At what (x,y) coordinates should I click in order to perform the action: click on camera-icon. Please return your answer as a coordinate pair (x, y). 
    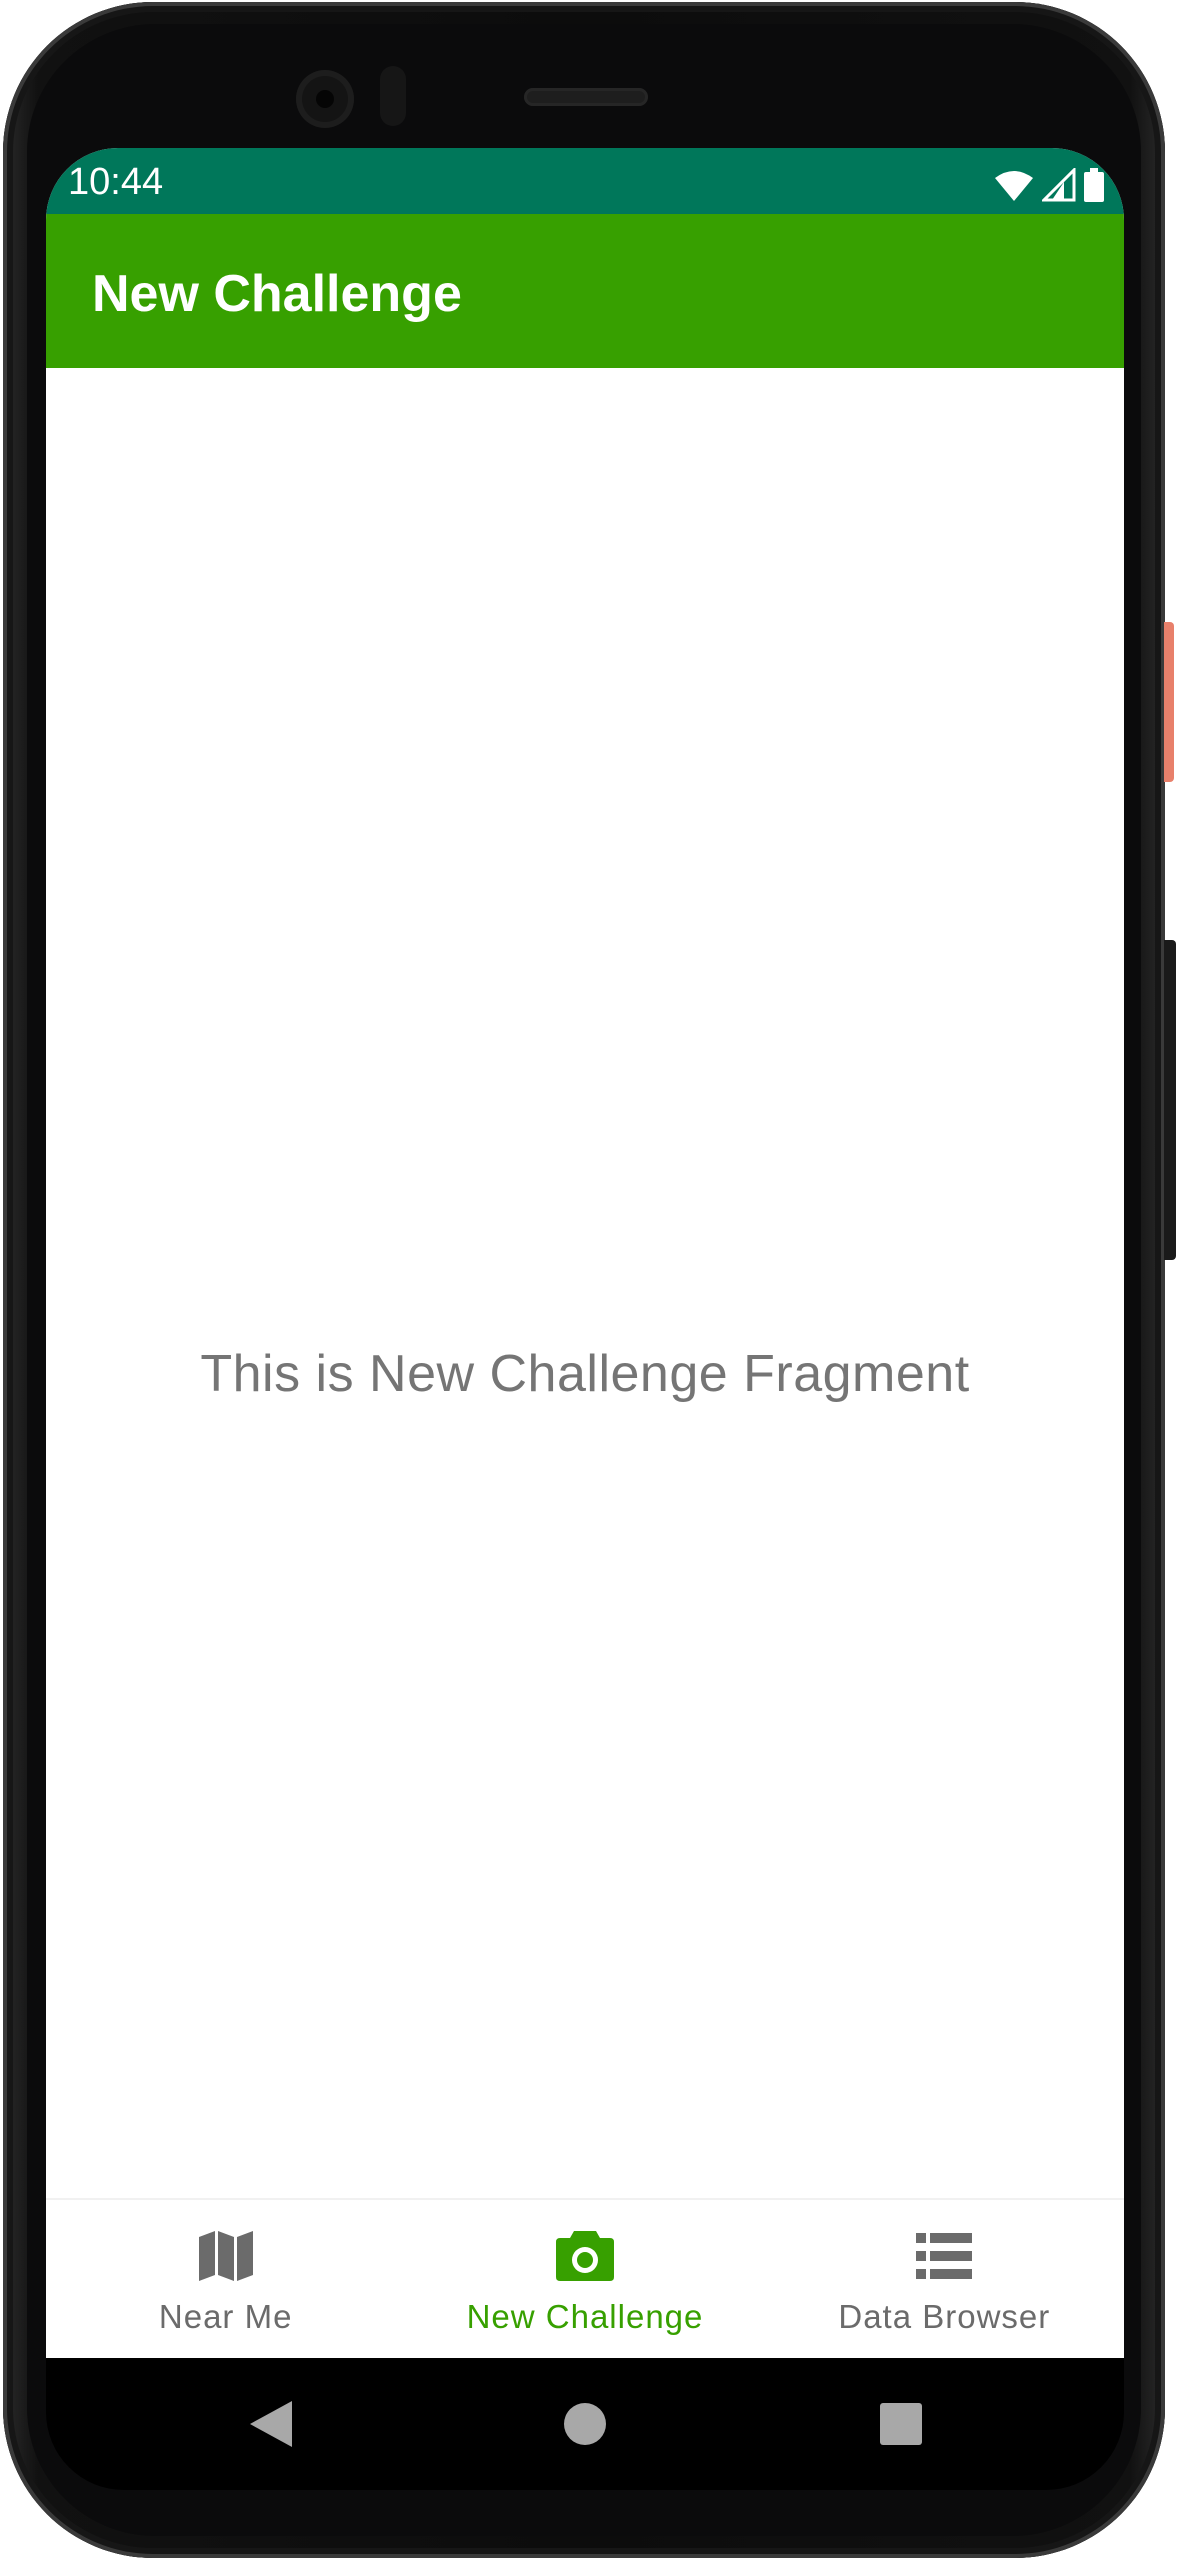
    Looking at the image, I should click on (585, 2256).